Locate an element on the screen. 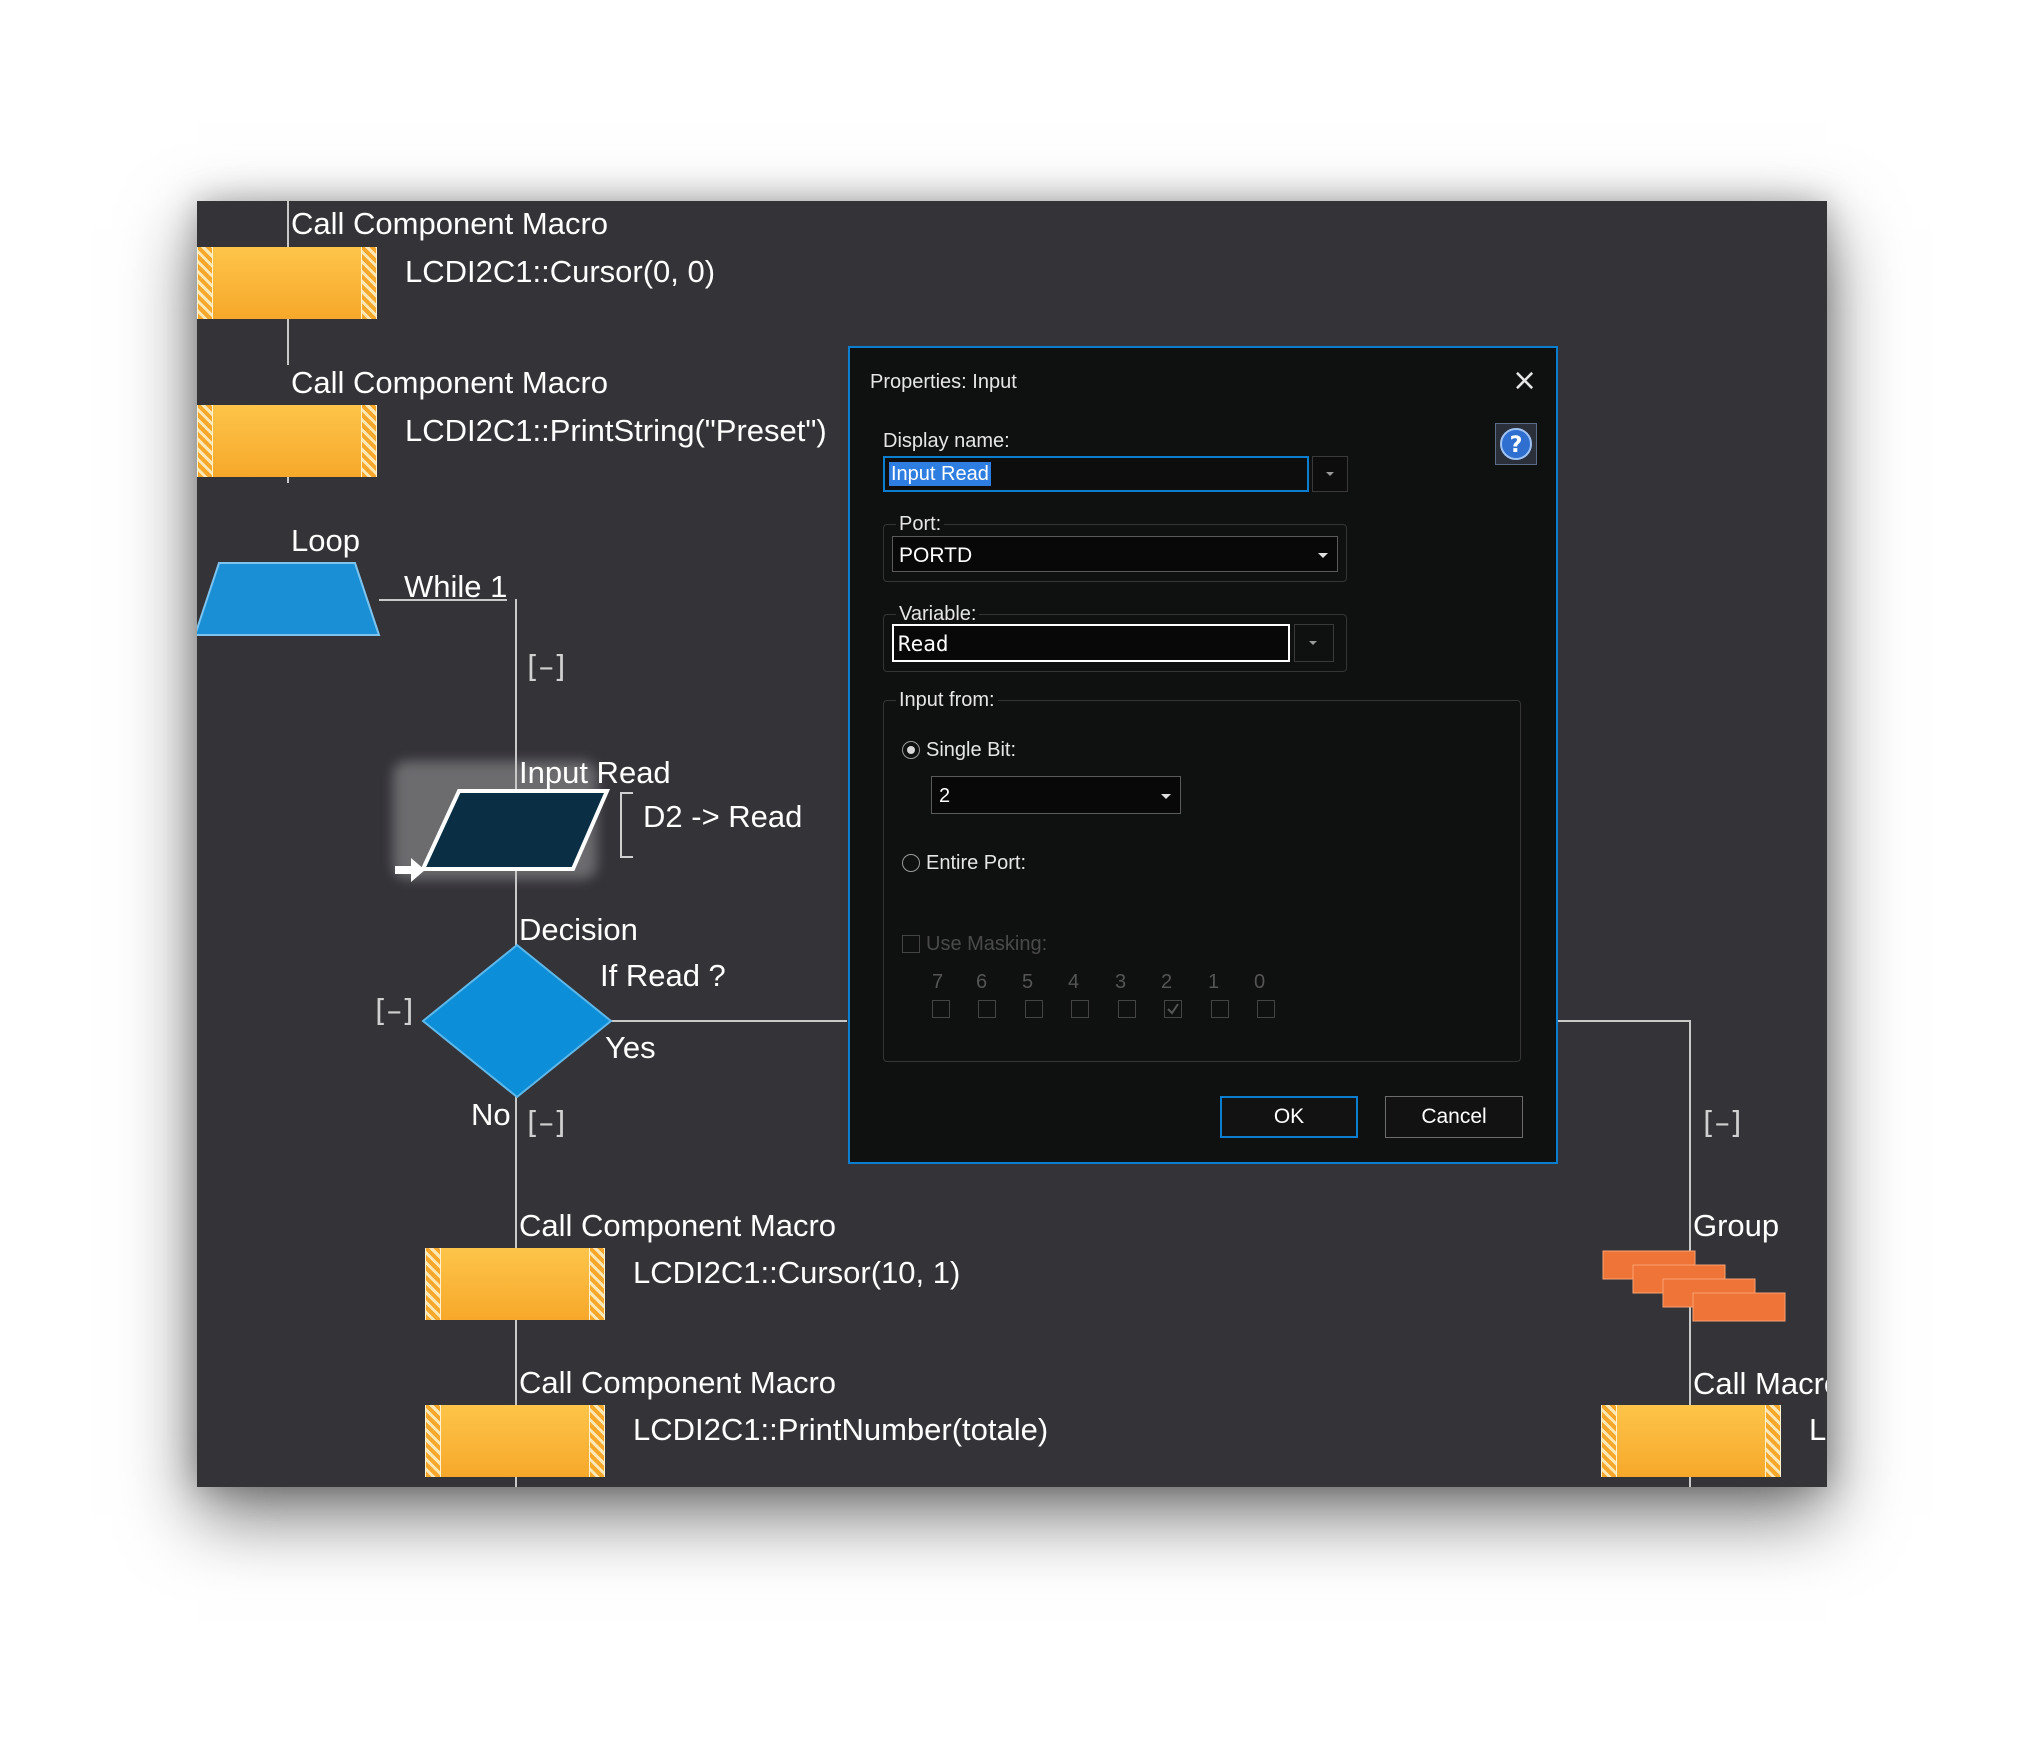 This screenshot has height=1738, width=2044. ok-button: OK is located at coordinates (1289, 1117).